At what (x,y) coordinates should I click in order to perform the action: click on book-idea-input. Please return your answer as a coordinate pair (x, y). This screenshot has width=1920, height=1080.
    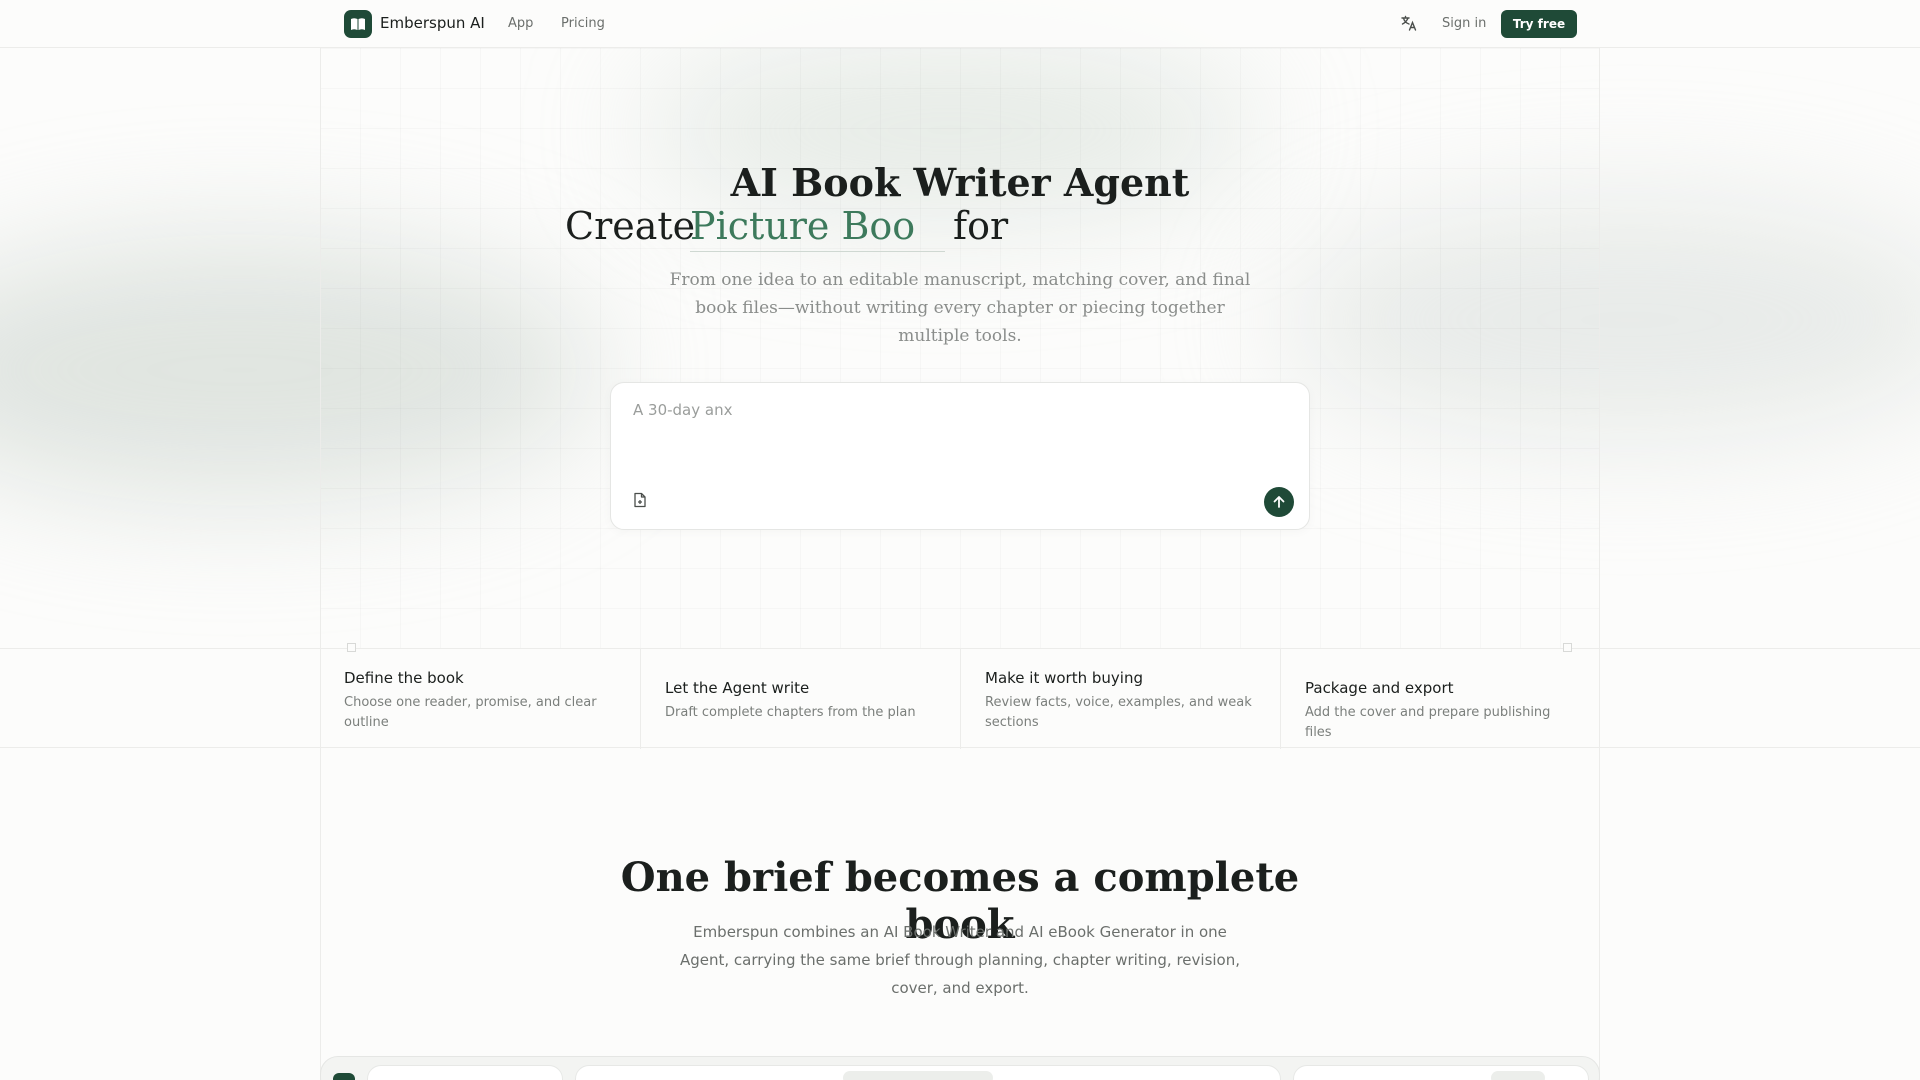
    Looking at the image, I should click on (953, 431).